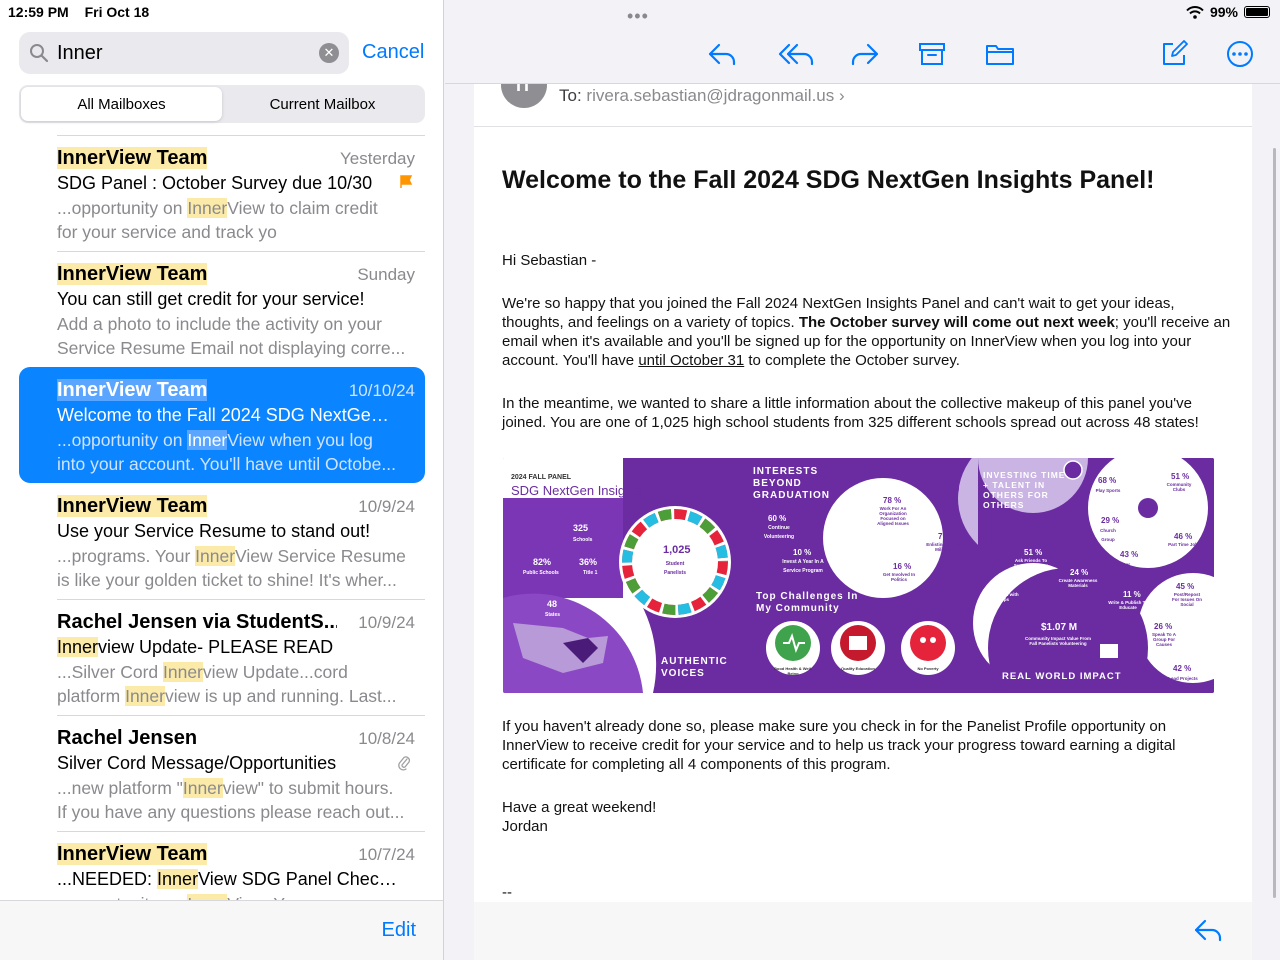  What do you see at coordinates (542, 562) in the screenshot?
I see `stat-public: 82%` at bounding box center [542, 562].